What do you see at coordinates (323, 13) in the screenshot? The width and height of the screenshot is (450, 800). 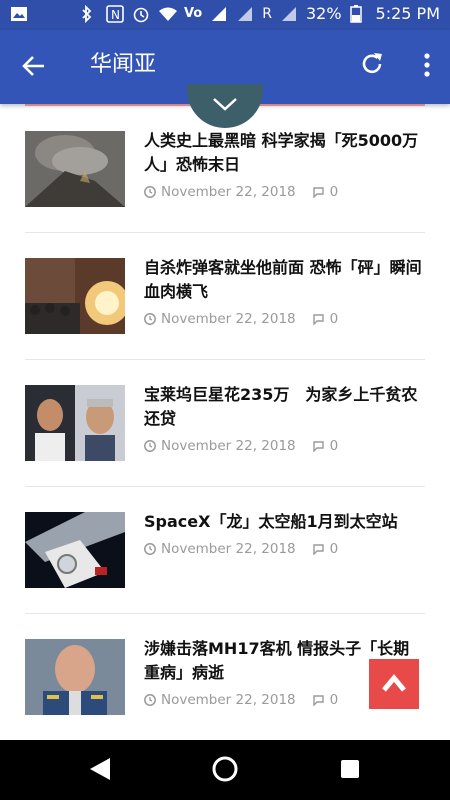 I see `battery-percent: 32%` at bounding box center [323, 13].